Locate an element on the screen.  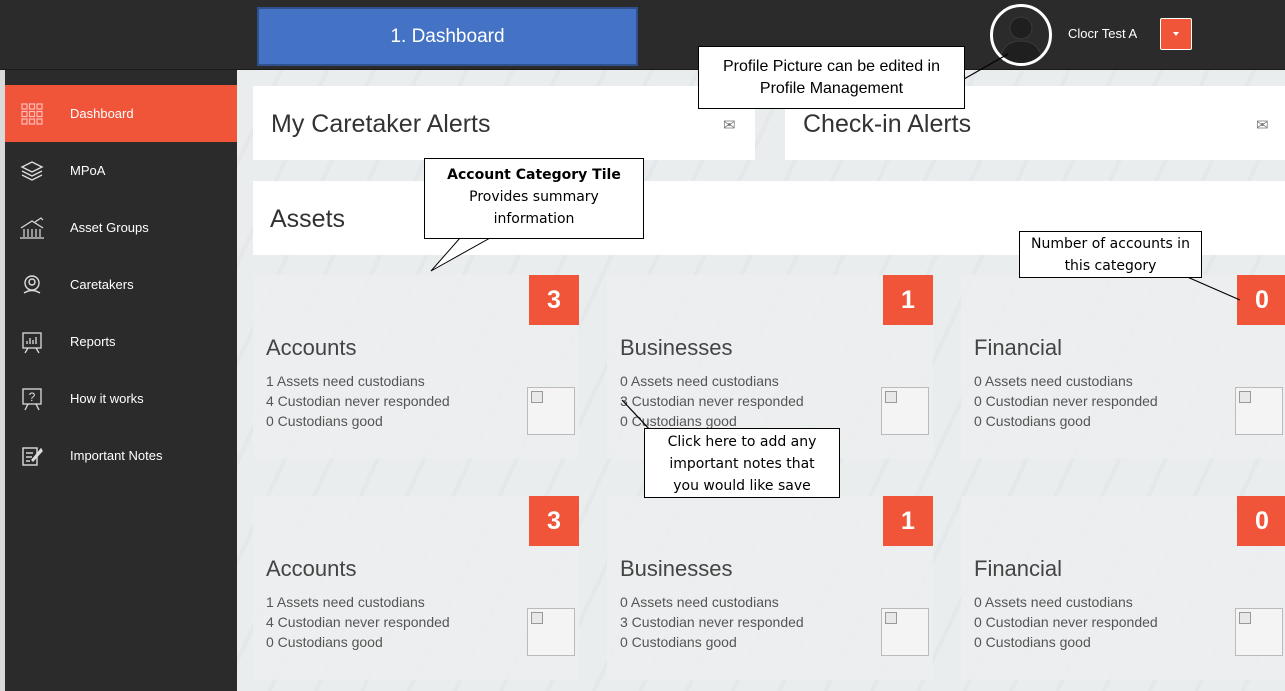
user-menu-dropdown-button is located at coordinates (1176, 34).